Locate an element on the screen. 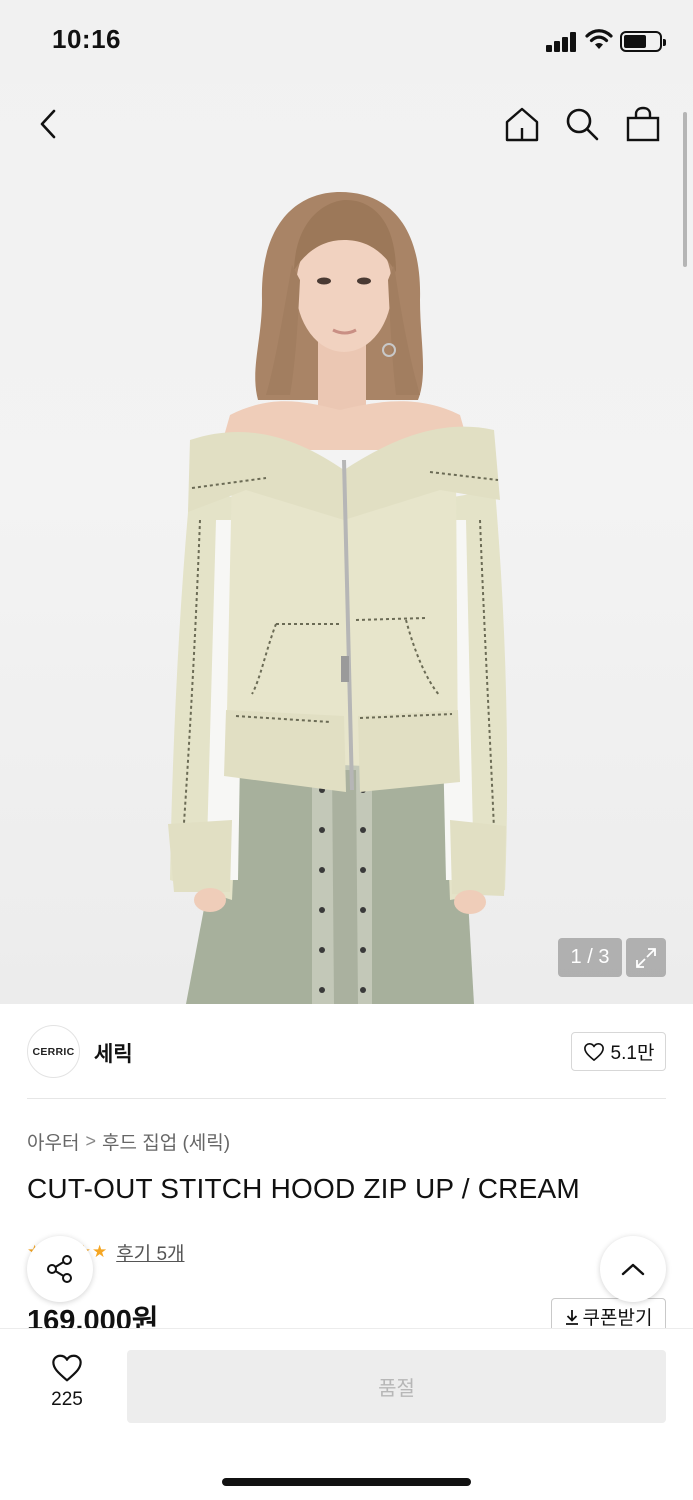  home-icon is located at coordinates (522, 124).